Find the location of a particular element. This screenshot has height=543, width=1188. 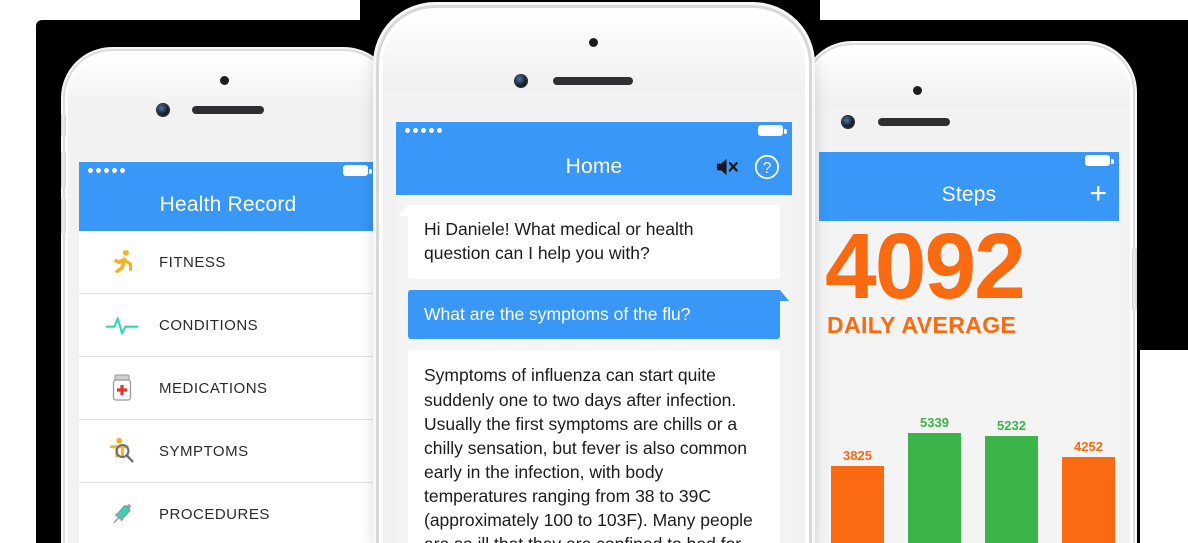

page-title: Steps is located at coordinates (969, 194).